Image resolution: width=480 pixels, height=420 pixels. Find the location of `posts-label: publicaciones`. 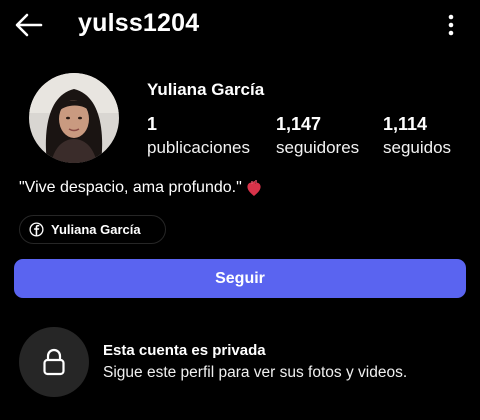

posts-label: publicaciones is located at coordinates (199, 147).